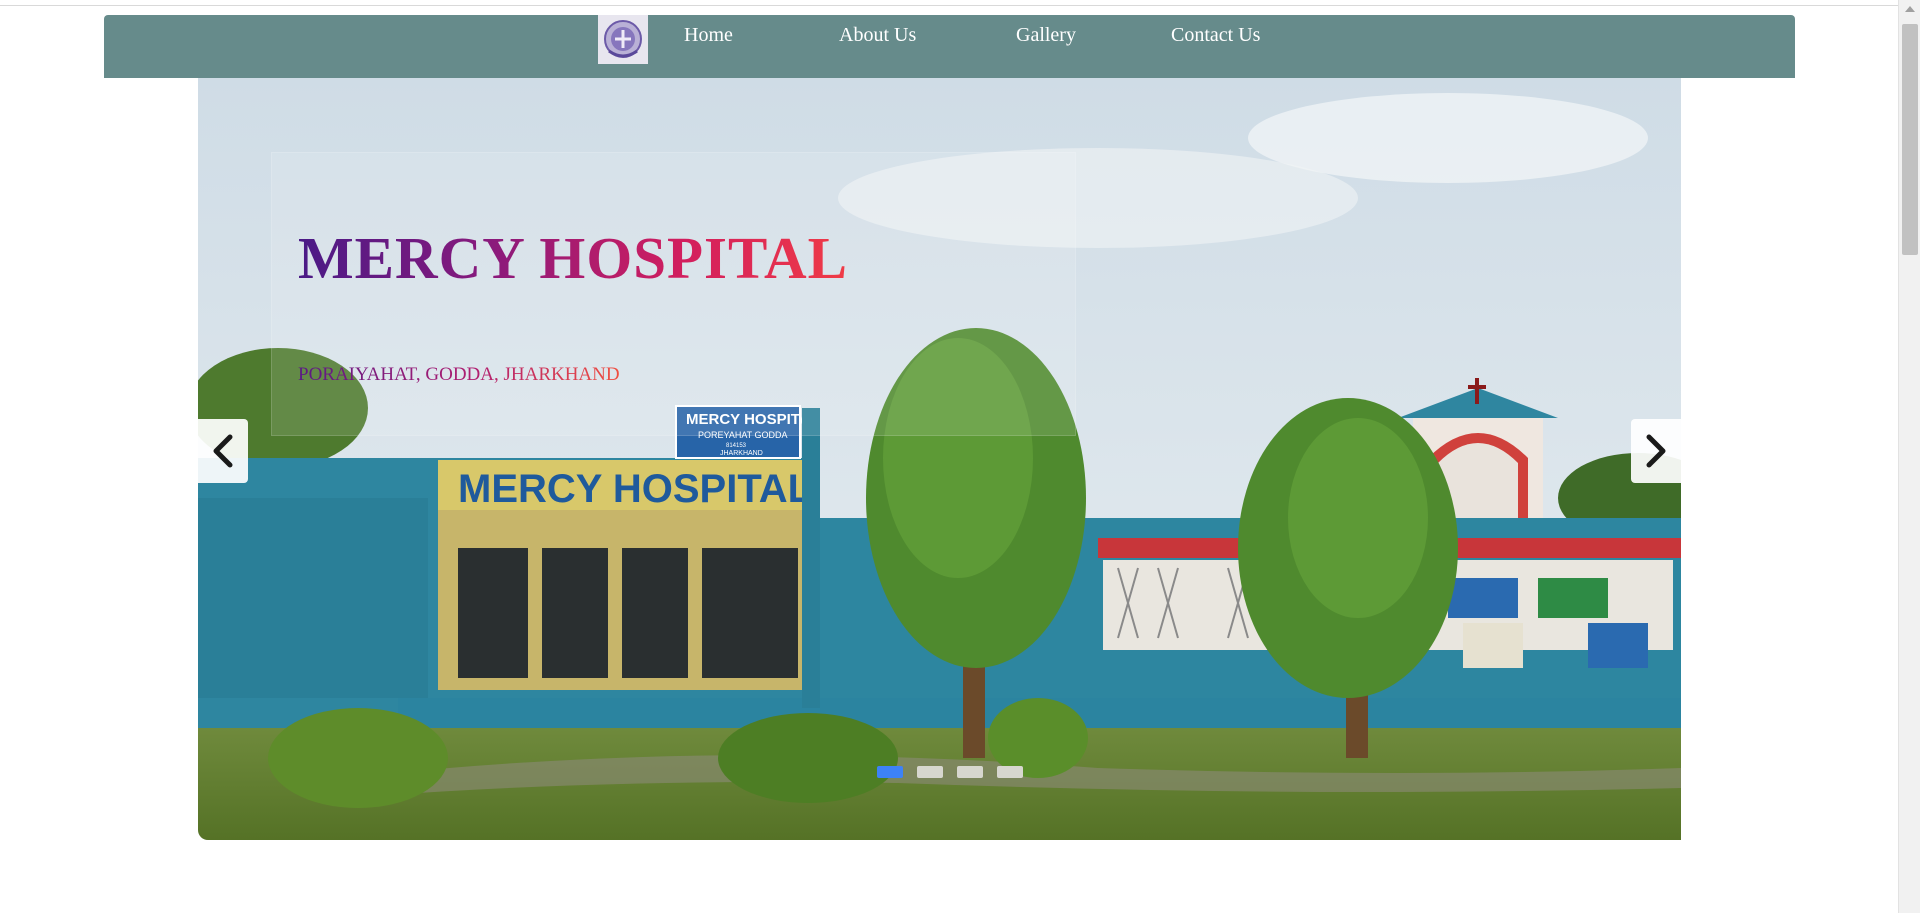 The height and width of the screenshot is (913, 1920). I want to click on hospital-crest-icon, so click(623, 38).